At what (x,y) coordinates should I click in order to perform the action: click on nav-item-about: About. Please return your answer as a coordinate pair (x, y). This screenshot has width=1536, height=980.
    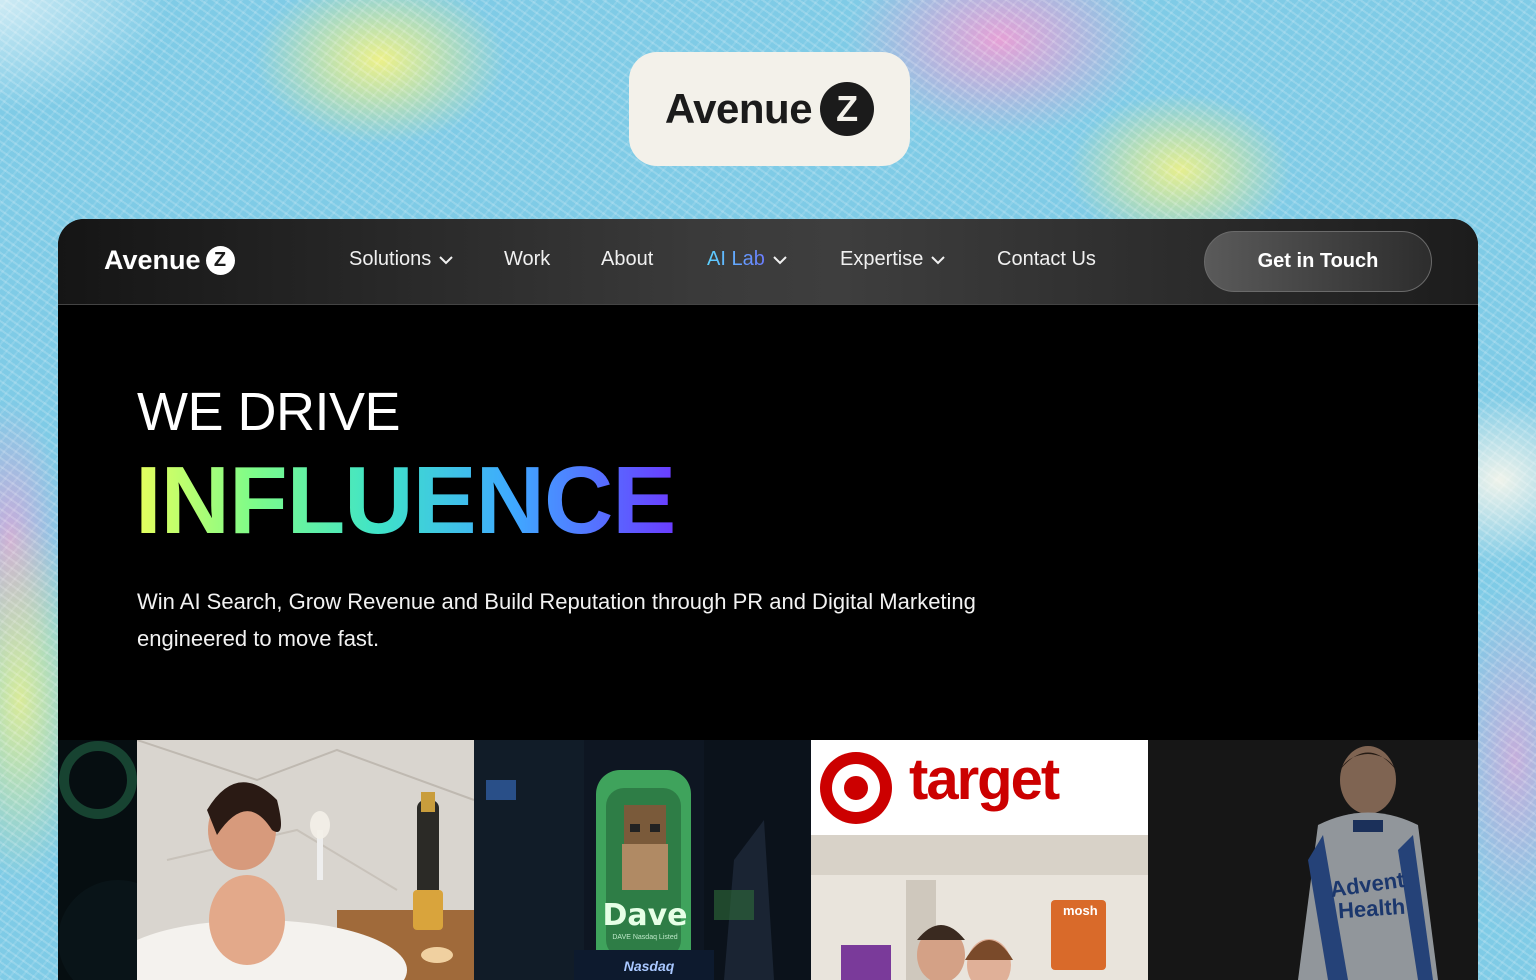
    Looking at the image, I should click on (627, 259).